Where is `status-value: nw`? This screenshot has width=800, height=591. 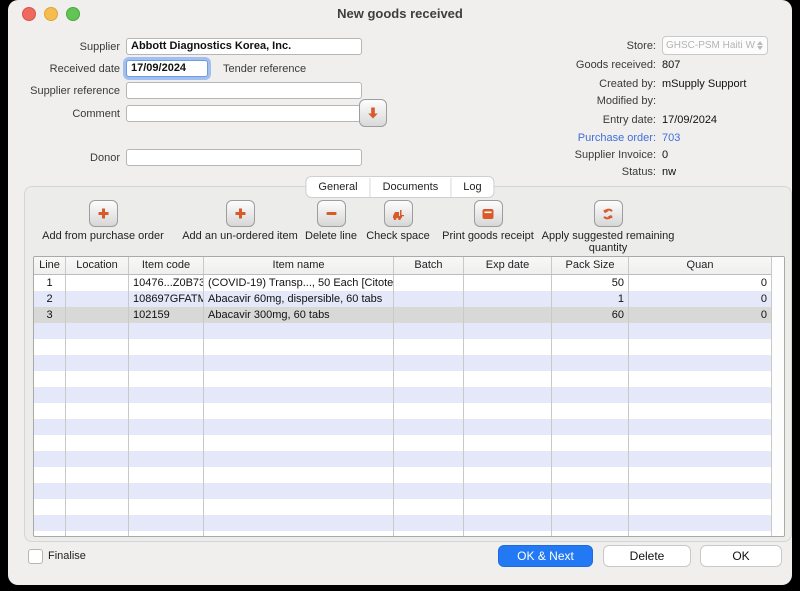 status-value: nw is located at coordinates (669, 172).